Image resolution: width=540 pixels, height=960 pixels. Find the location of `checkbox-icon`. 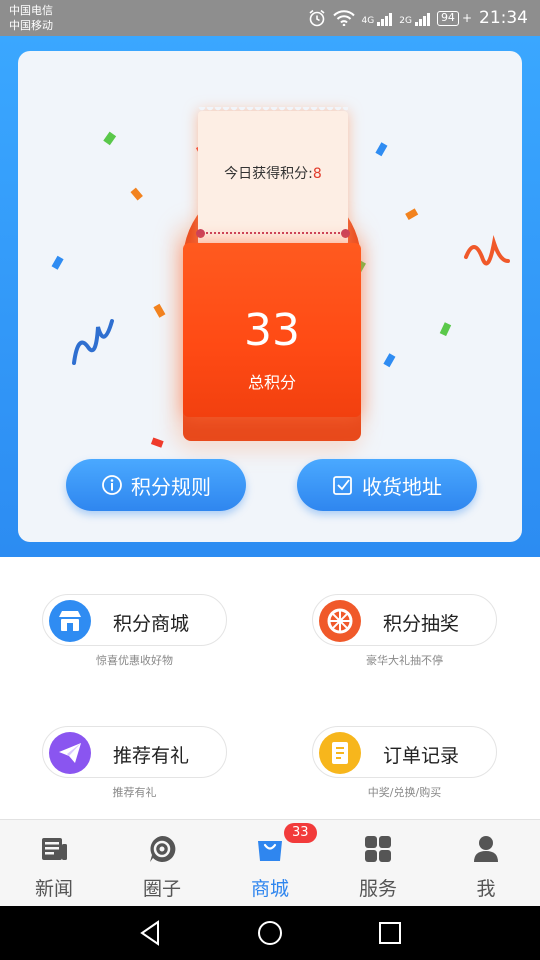

checkbox-icon is located at coordinates (342, 485).